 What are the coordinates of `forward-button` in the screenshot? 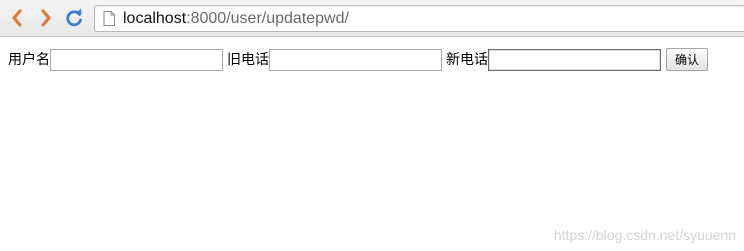 It's located at (46, 18).